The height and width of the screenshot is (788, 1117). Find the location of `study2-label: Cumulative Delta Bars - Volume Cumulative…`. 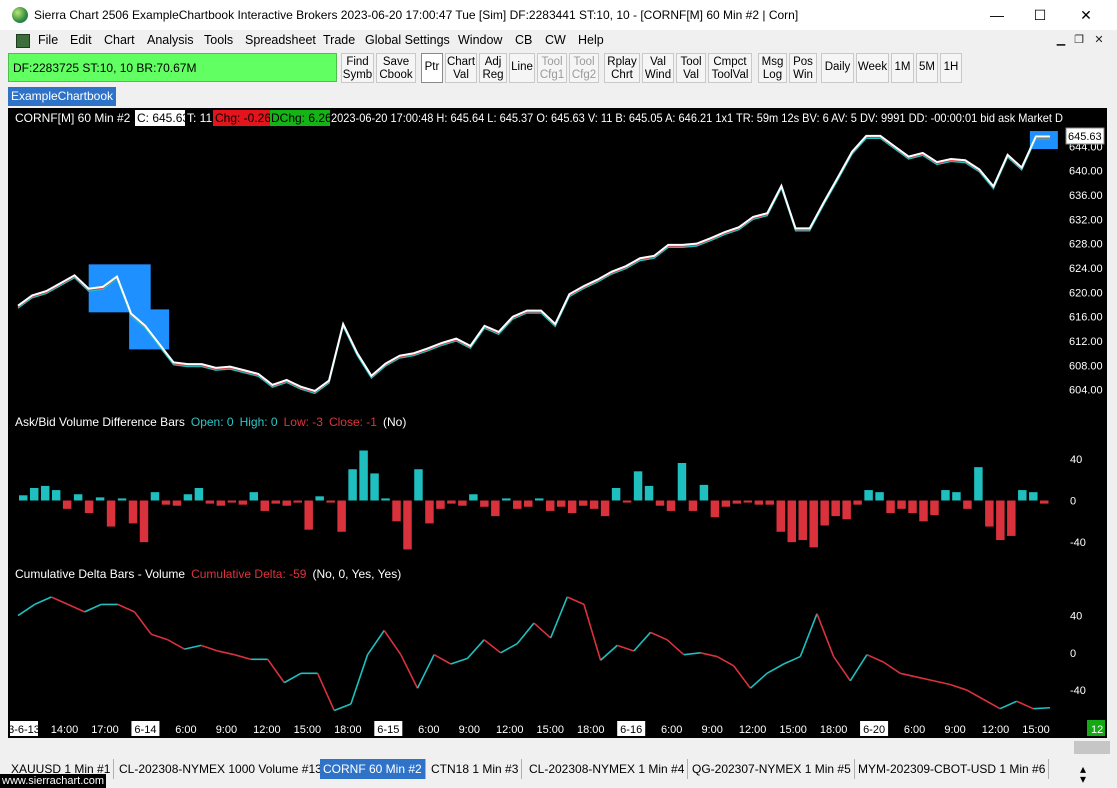

study2-label: Cumulative Delta Bars - Volume Cumulative… is located at coordinates (208, 574).